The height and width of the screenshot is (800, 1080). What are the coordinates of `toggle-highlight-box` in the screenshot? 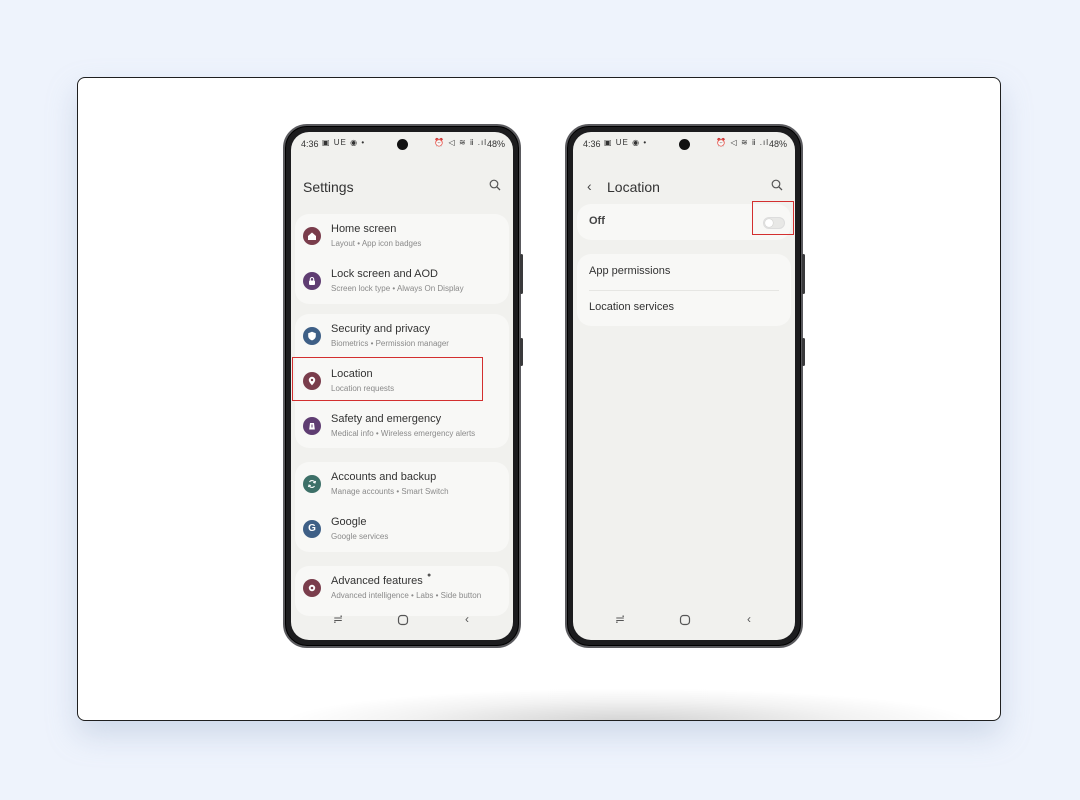 It's located at (773, 218).